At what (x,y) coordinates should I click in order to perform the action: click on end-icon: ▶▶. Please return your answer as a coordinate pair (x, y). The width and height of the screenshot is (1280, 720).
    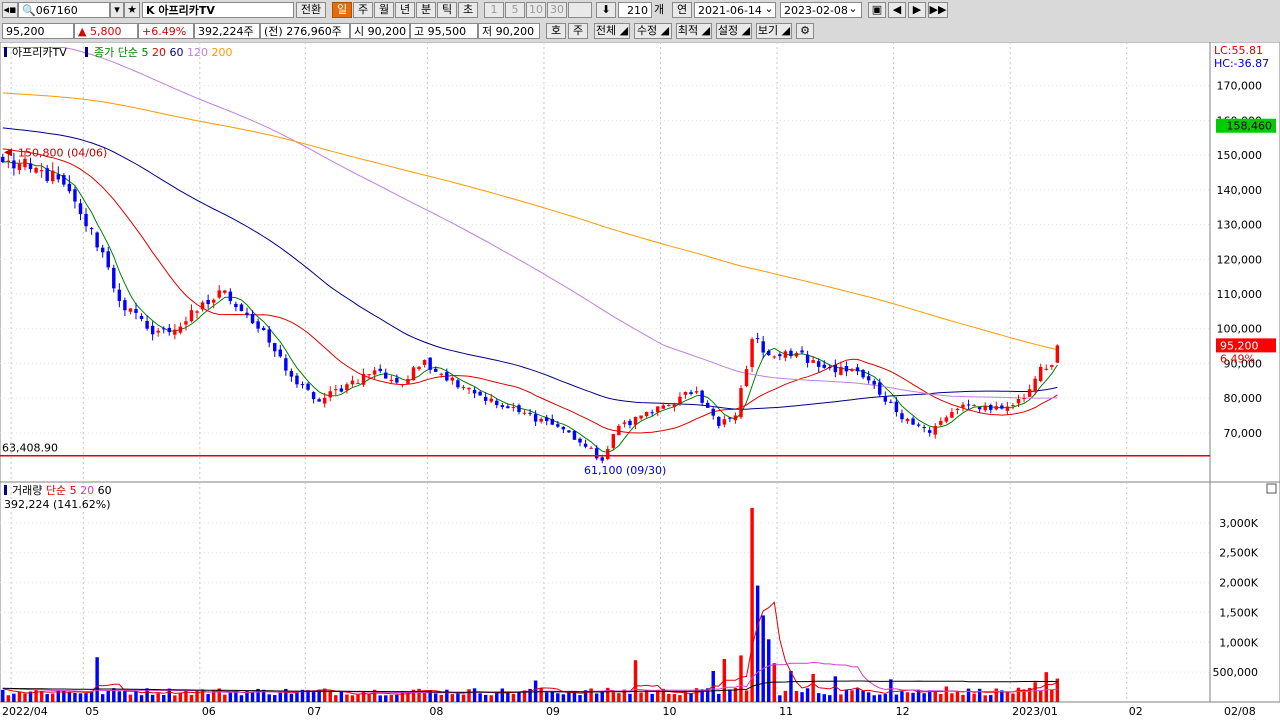
    Looking at the image, I should click on (938, 10).